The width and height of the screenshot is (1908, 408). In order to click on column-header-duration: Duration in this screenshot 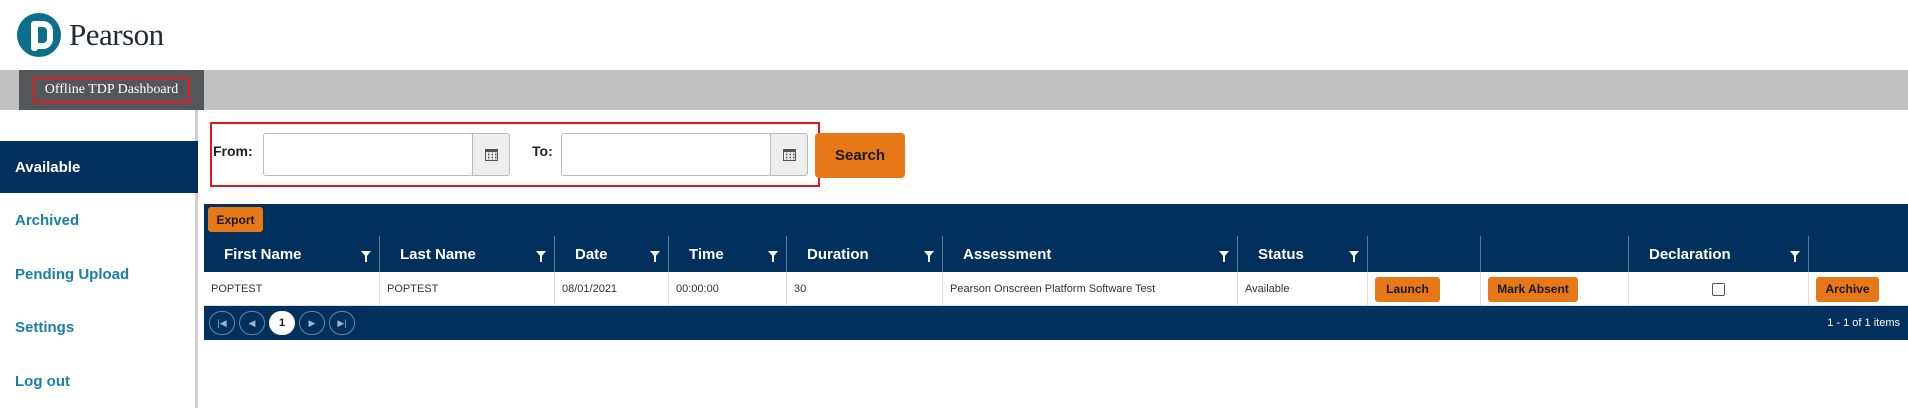, I will do `click(864, 254)`.